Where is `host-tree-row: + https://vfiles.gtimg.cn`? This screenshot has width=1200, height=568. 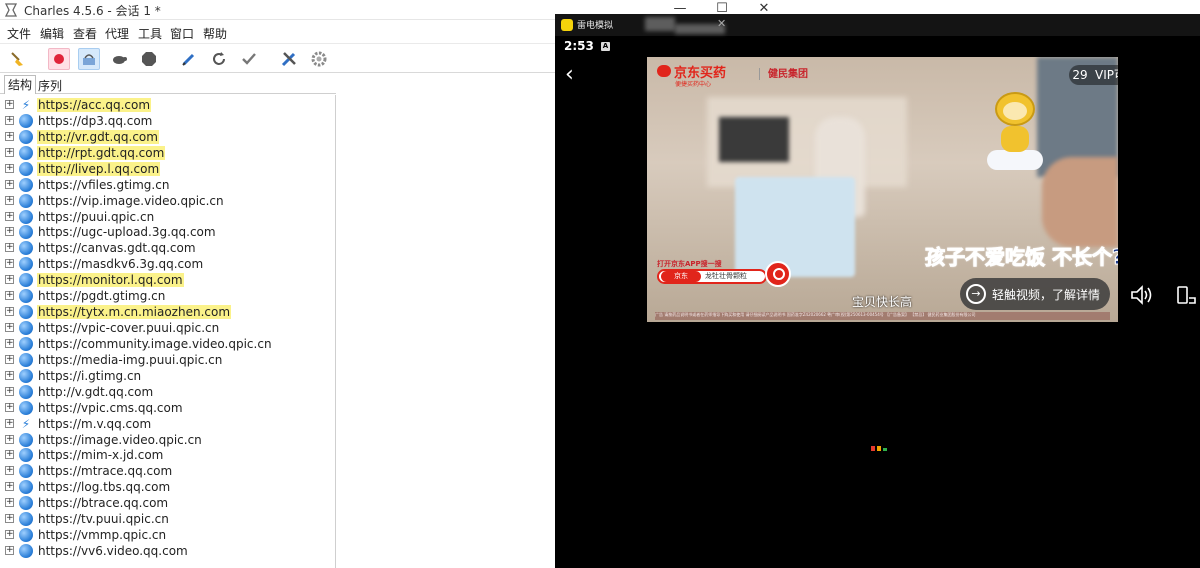
host-tree-row: + https://vfiles.gtimg.cn is located at coordinates (168, 185).